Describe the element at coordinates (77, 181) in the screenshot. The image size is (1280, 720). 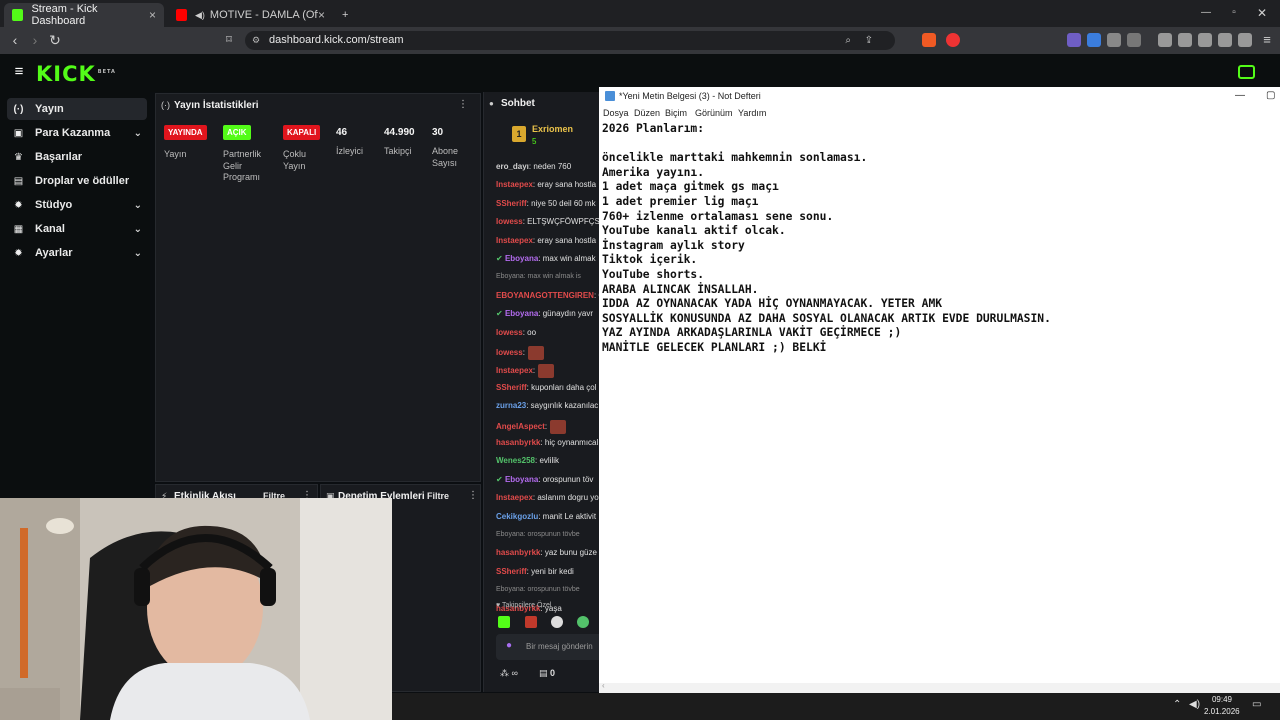
I see `sidebar-item-3: ▤ Droplar ve ödüller` at that location.